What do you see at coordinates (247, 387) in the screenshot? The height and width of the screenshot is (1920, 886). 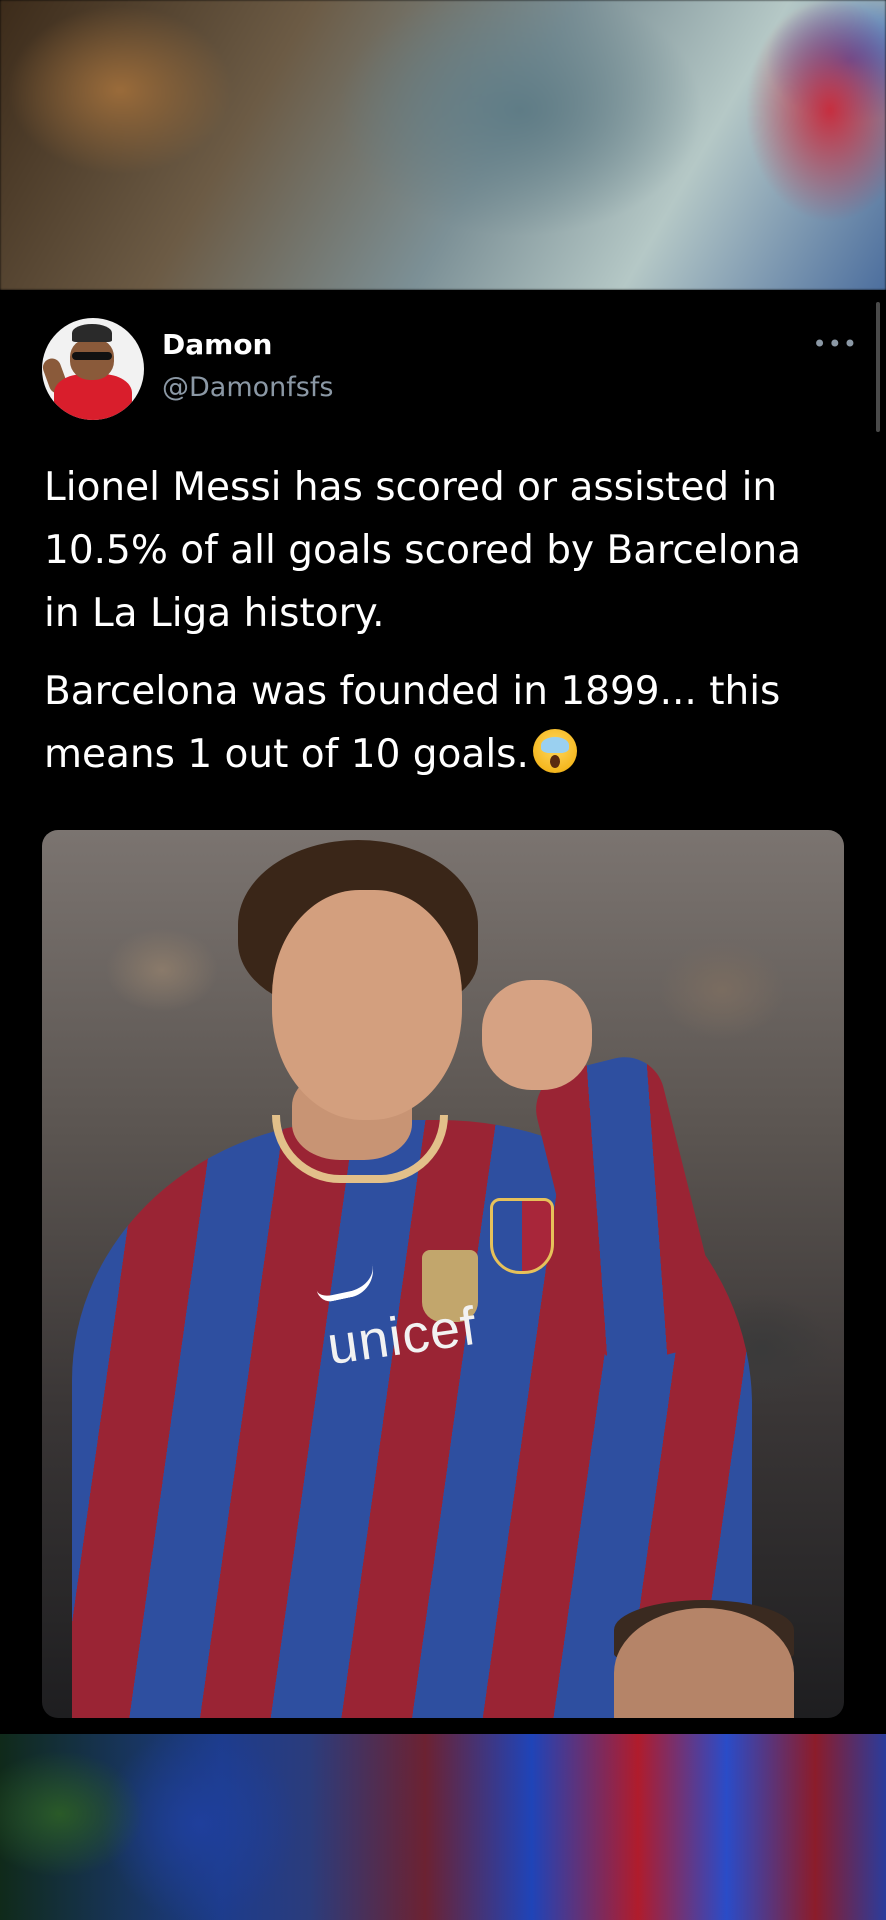 I see `user-handle: @Damonfsfs` at bounding box center [247, 387].